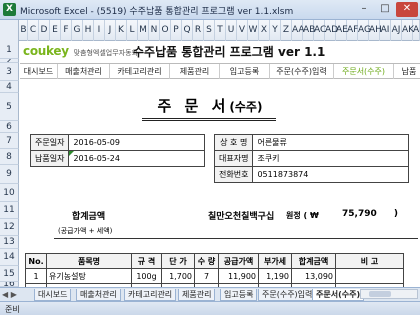  What do you see at coordinates (44, 30) in the screenshot?
I see `column-header-d: D` at bounding box center [44, 30].